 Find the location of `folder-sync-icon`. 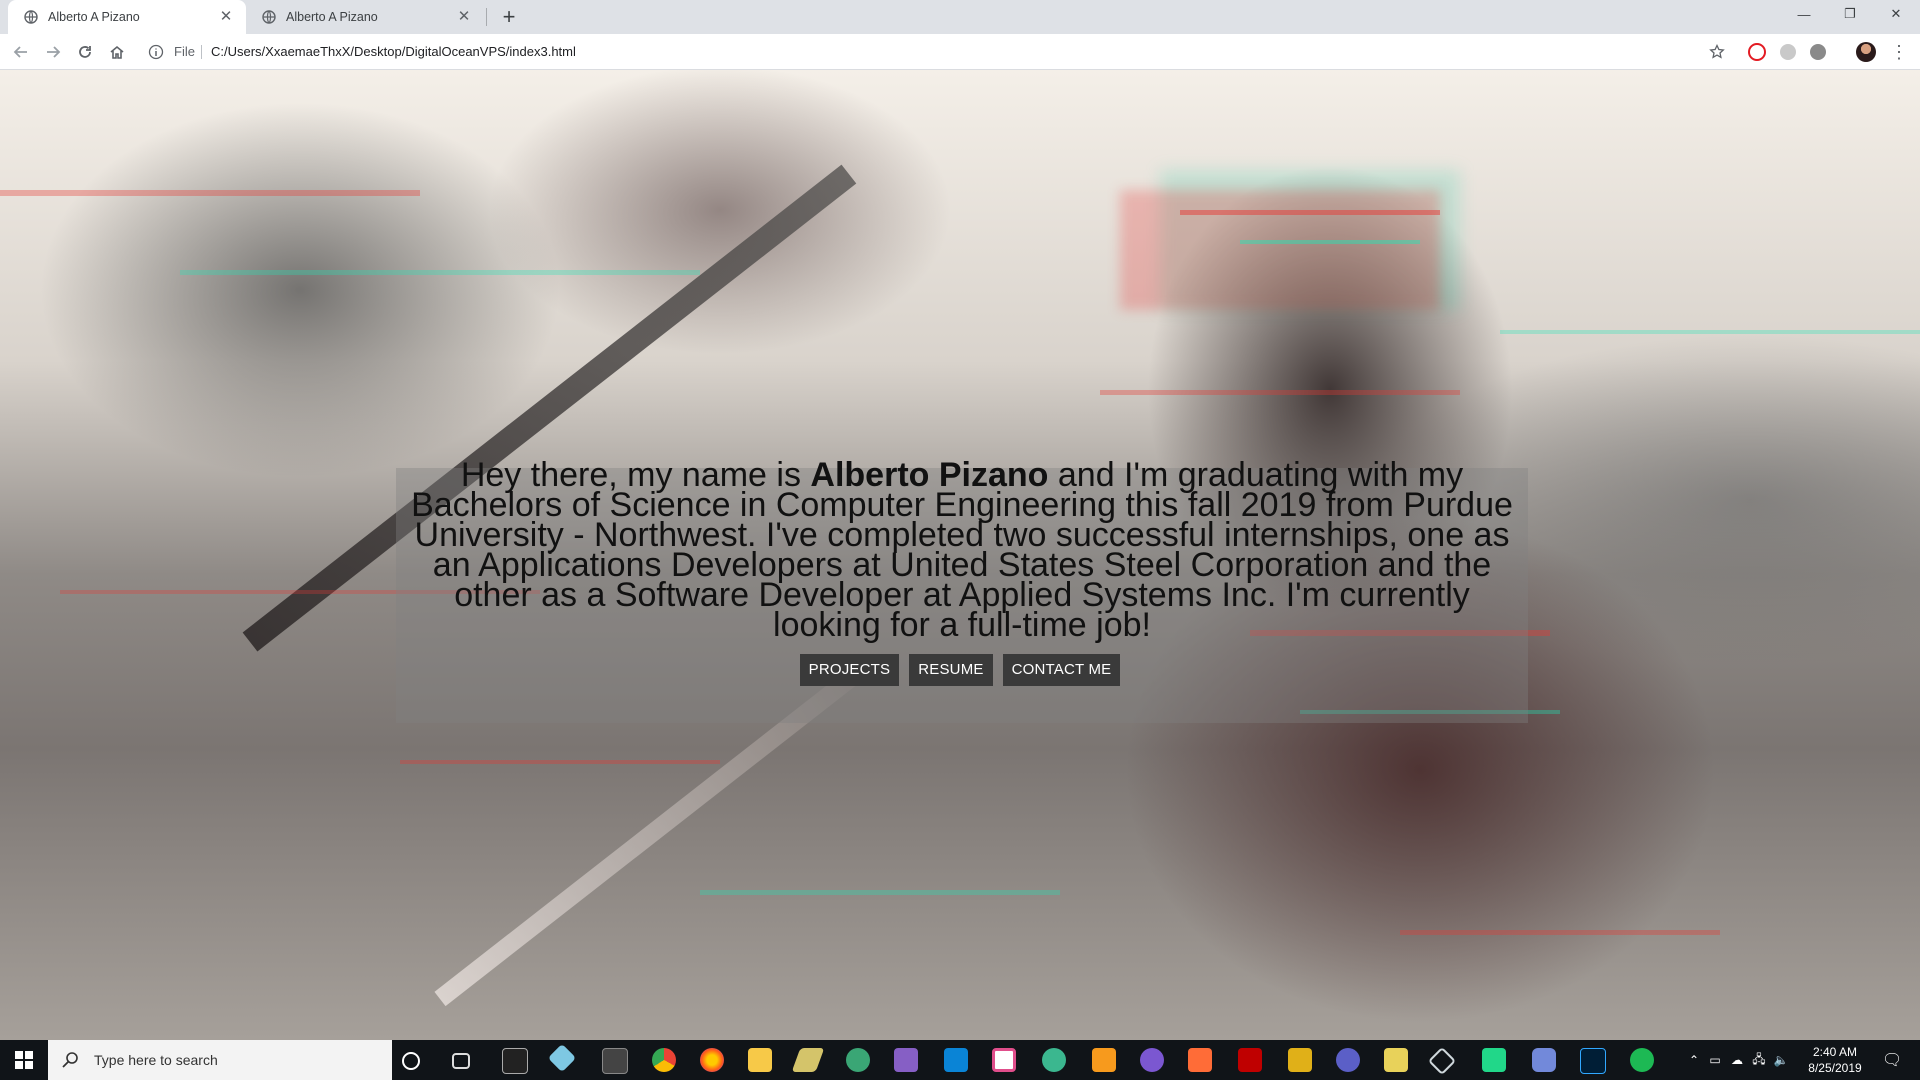

folder-sync-icon is located at coordinates (1300, 1060).